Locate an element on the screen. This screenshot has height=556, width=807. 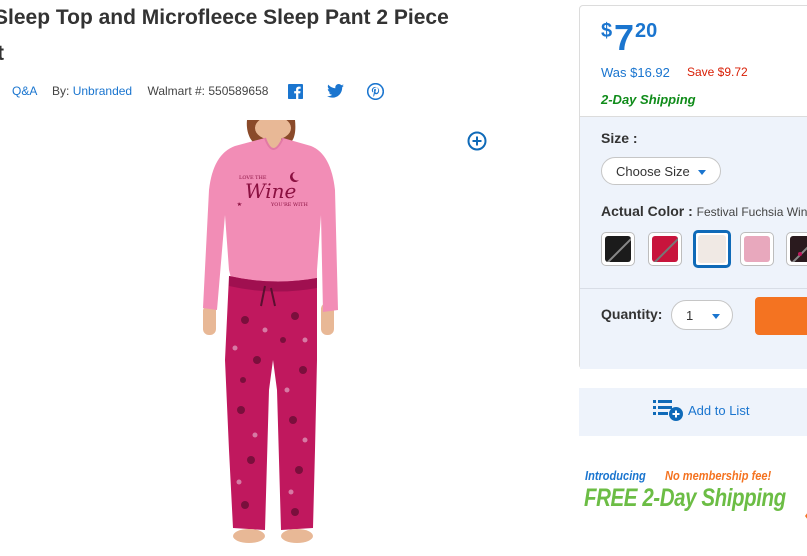
price-cents: 20 is located at coordinates (646, 31).